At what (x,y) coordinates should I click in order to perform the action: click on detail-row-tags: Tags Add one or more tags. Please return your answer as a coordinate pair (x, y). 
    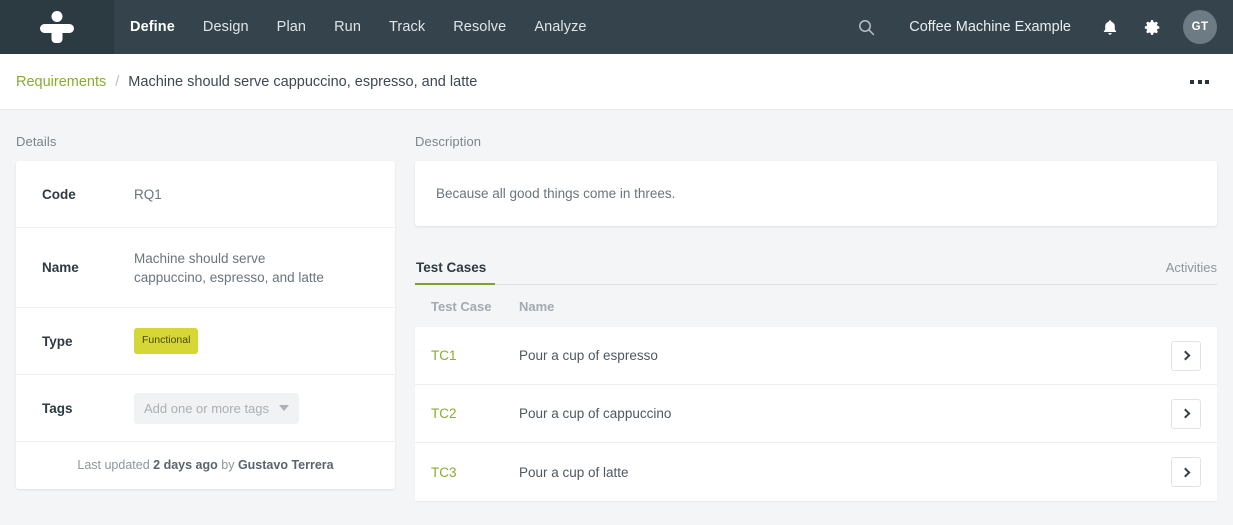
    Looking at the image, I should click on (205, 408).